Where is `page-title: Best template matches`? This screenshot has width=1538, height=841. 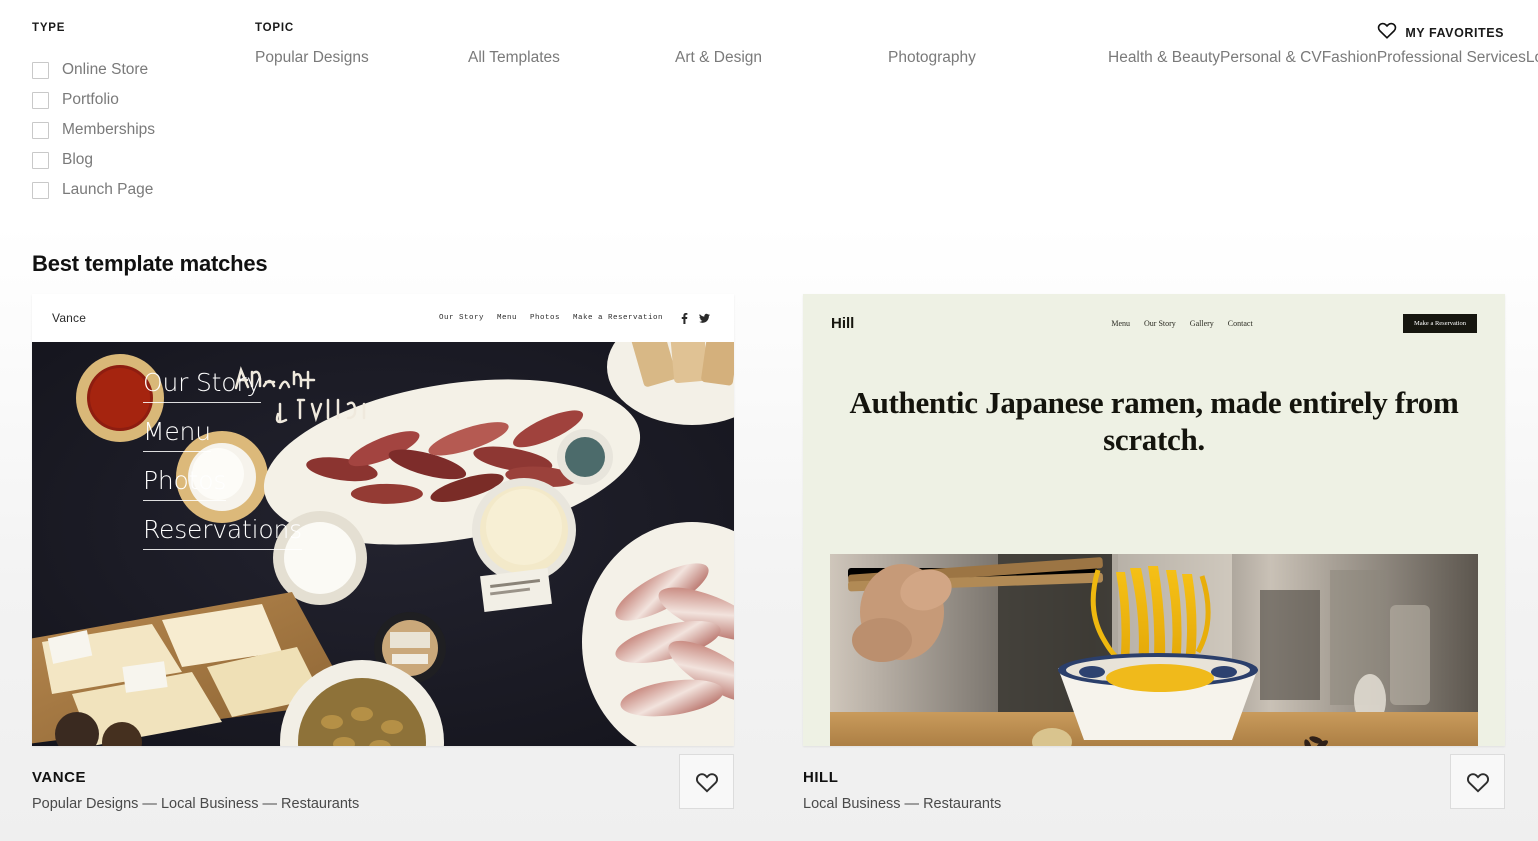
page-title: Best template matches is located at coordinates (150, 263).